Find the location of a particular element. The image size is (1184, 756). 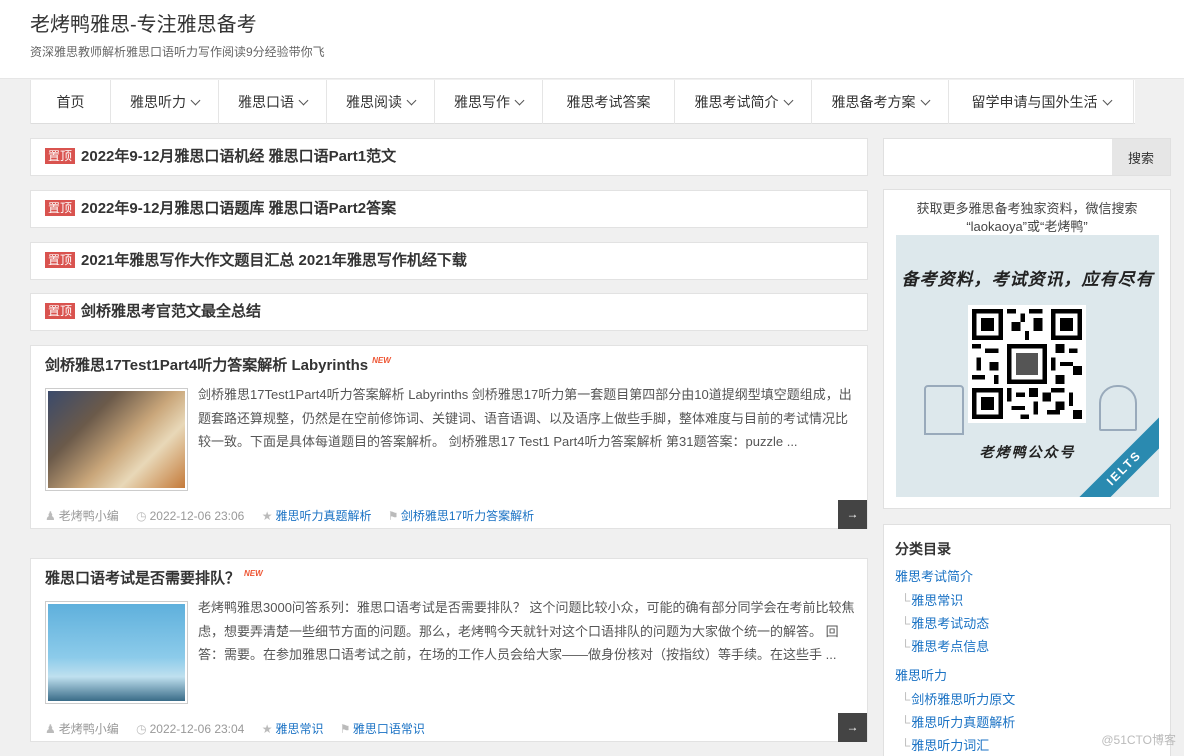

nav-item-label: 雅思听力 is located at coordinates (158, 102).